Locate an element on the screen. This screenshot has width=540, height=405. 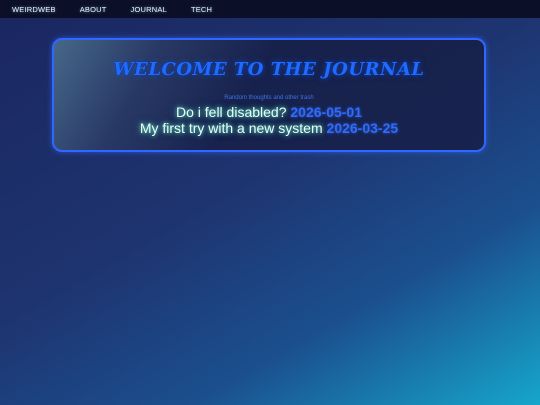
page-subtitle: Random thoughts and other trash is located at coordinates (269, 98).